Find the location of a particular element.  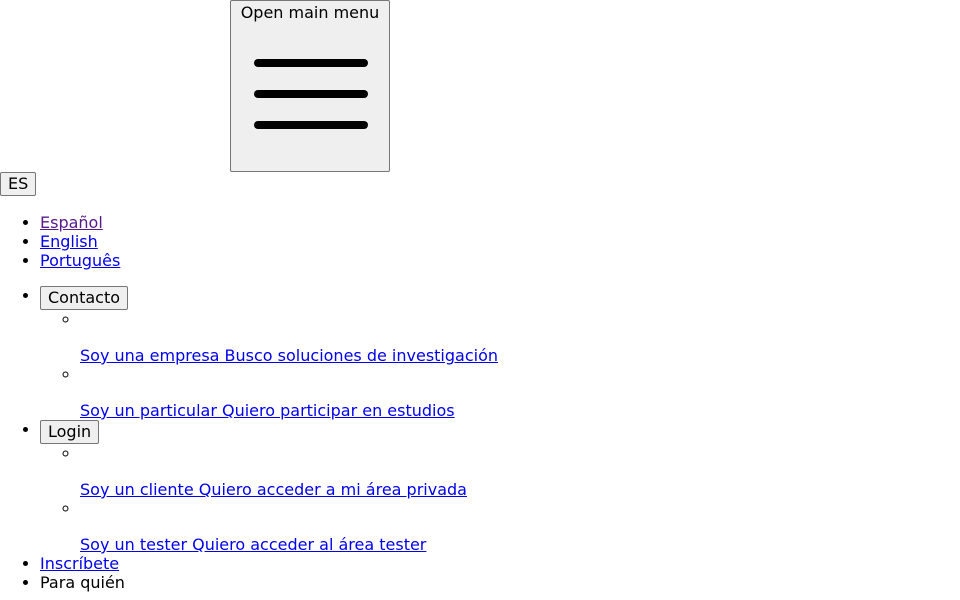

language-item: English is located at coordinates (80, 241).